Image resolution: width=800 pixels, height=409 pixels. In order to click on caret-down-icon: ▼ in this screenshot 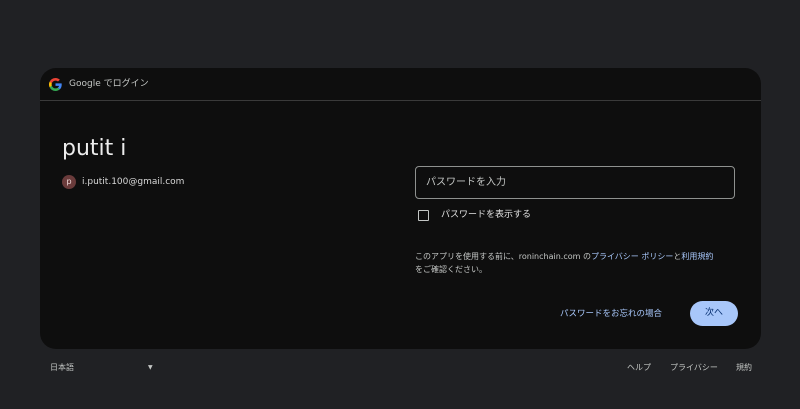, I will do `click(150, 368)`.